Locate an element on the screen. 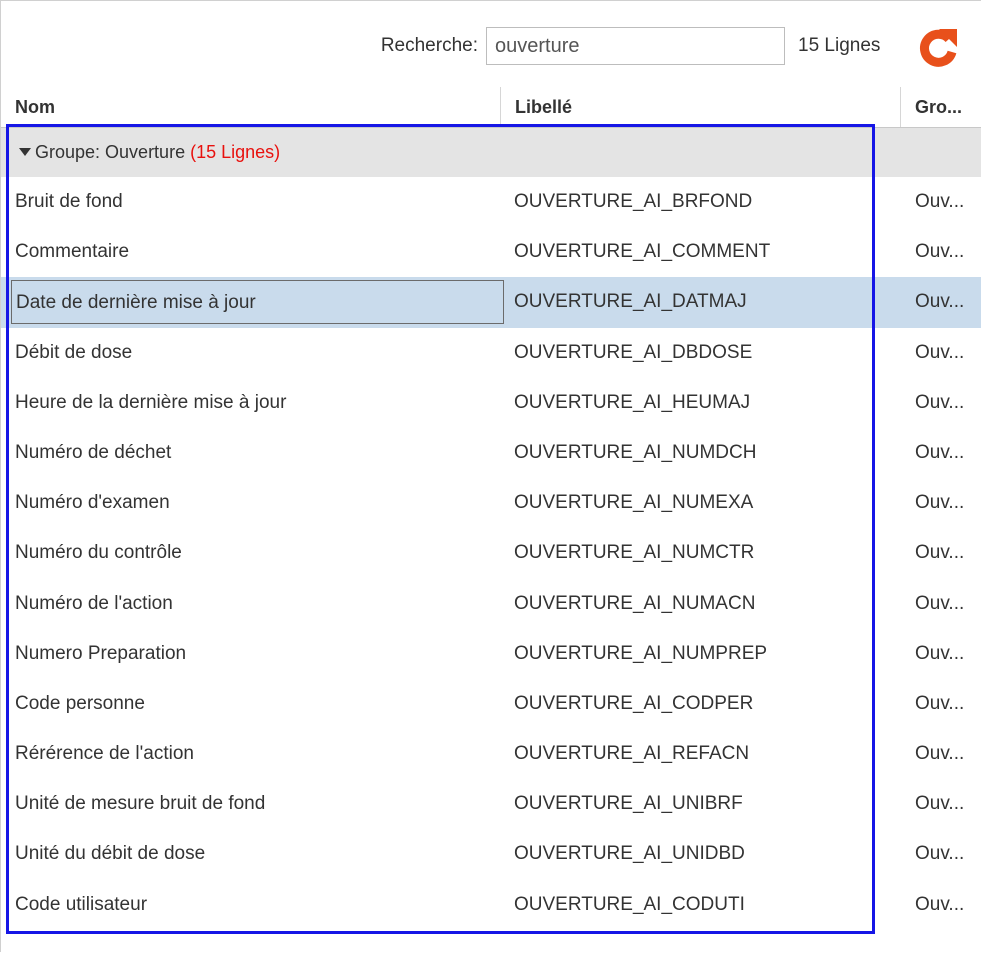  cell-libelle: OUVERTURE_AI_DBDOSE is located at coordinates (704, 353).